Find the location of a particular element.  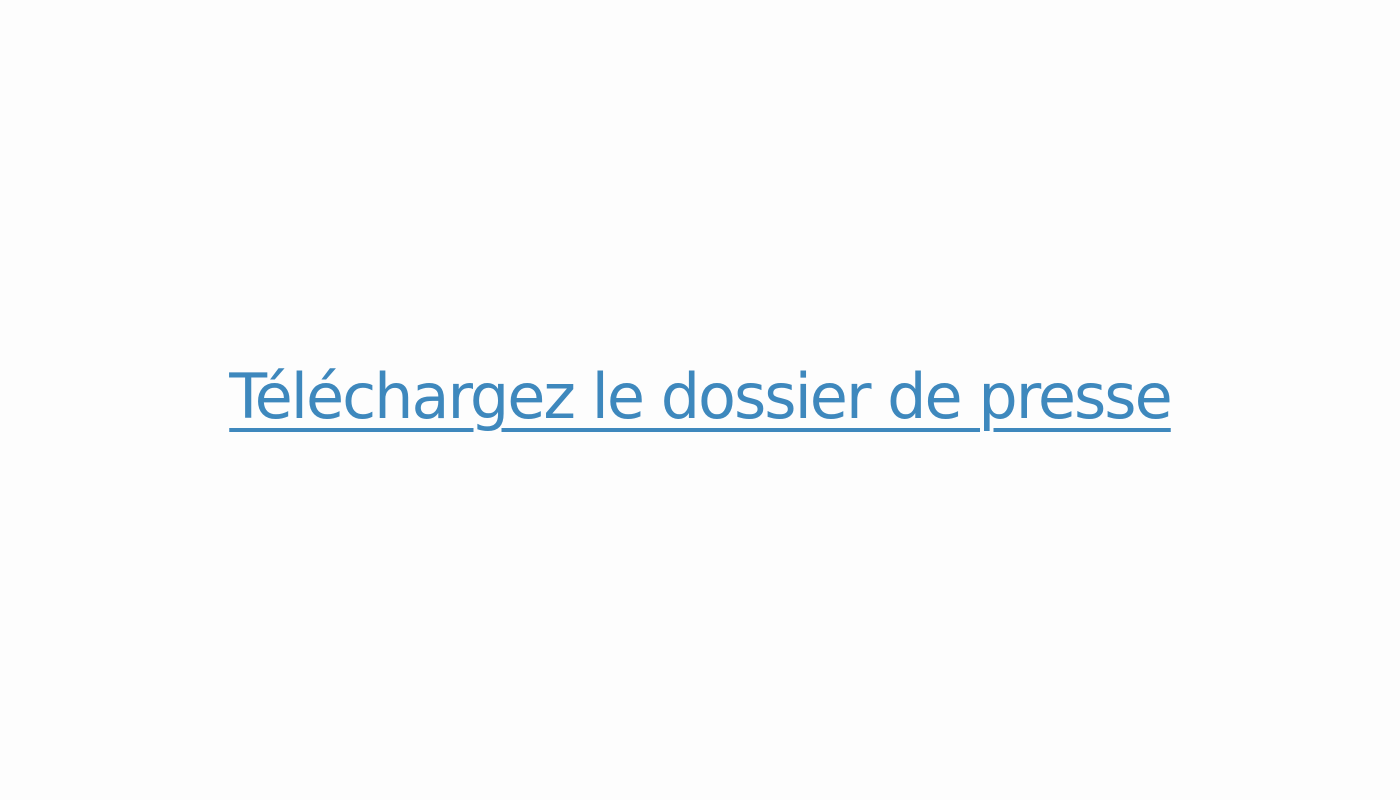

download-press-kit-link: Téléchargez le dossier de presse is located at coordinates (701, 396).